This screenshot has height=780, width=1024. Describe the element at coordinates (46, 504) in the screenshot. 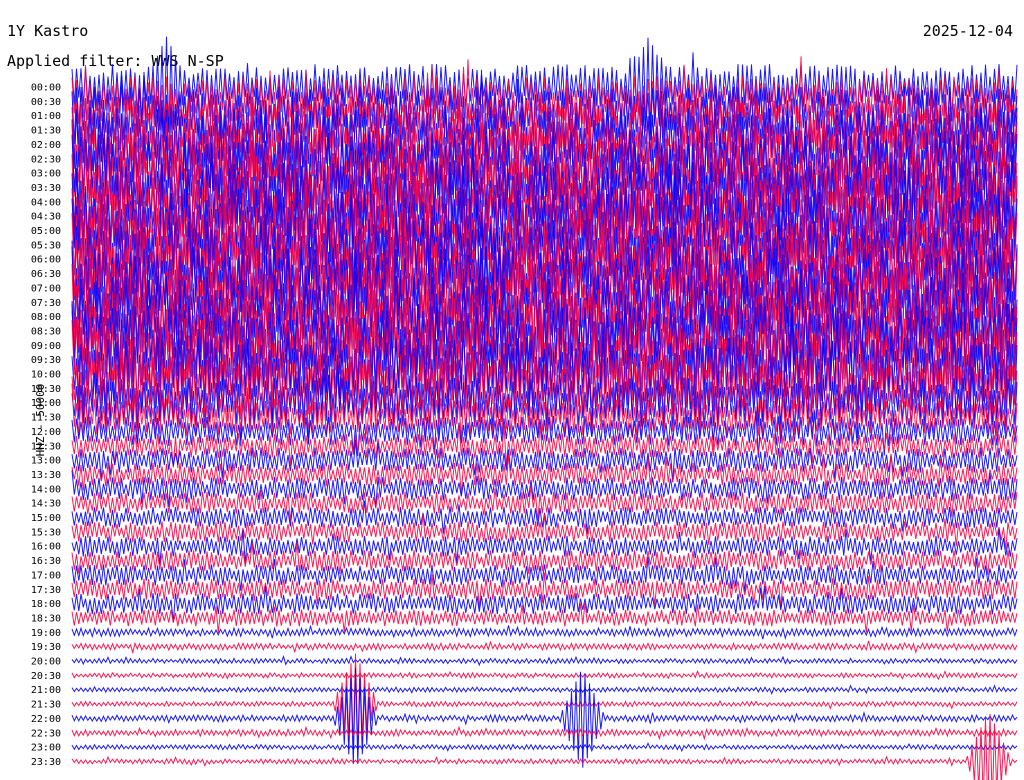

I see `time-tick-label: 14:30` at that location.